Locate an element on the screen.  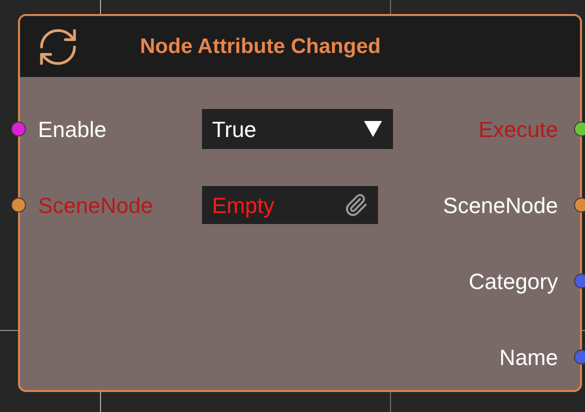
input-label: Enable is located at coordinates (72, 130).